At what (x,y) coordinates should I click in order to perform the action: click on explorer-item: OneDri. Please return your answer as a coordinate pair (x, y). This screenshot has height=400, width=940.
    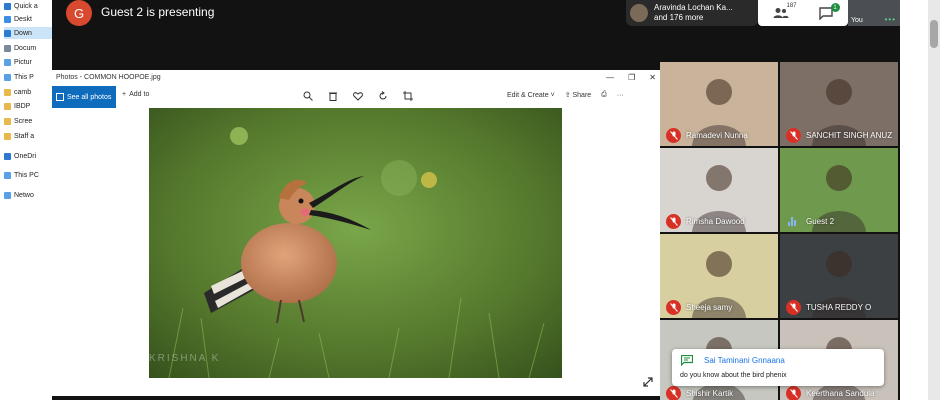
    Looking at the image, I should click on (28, 156).